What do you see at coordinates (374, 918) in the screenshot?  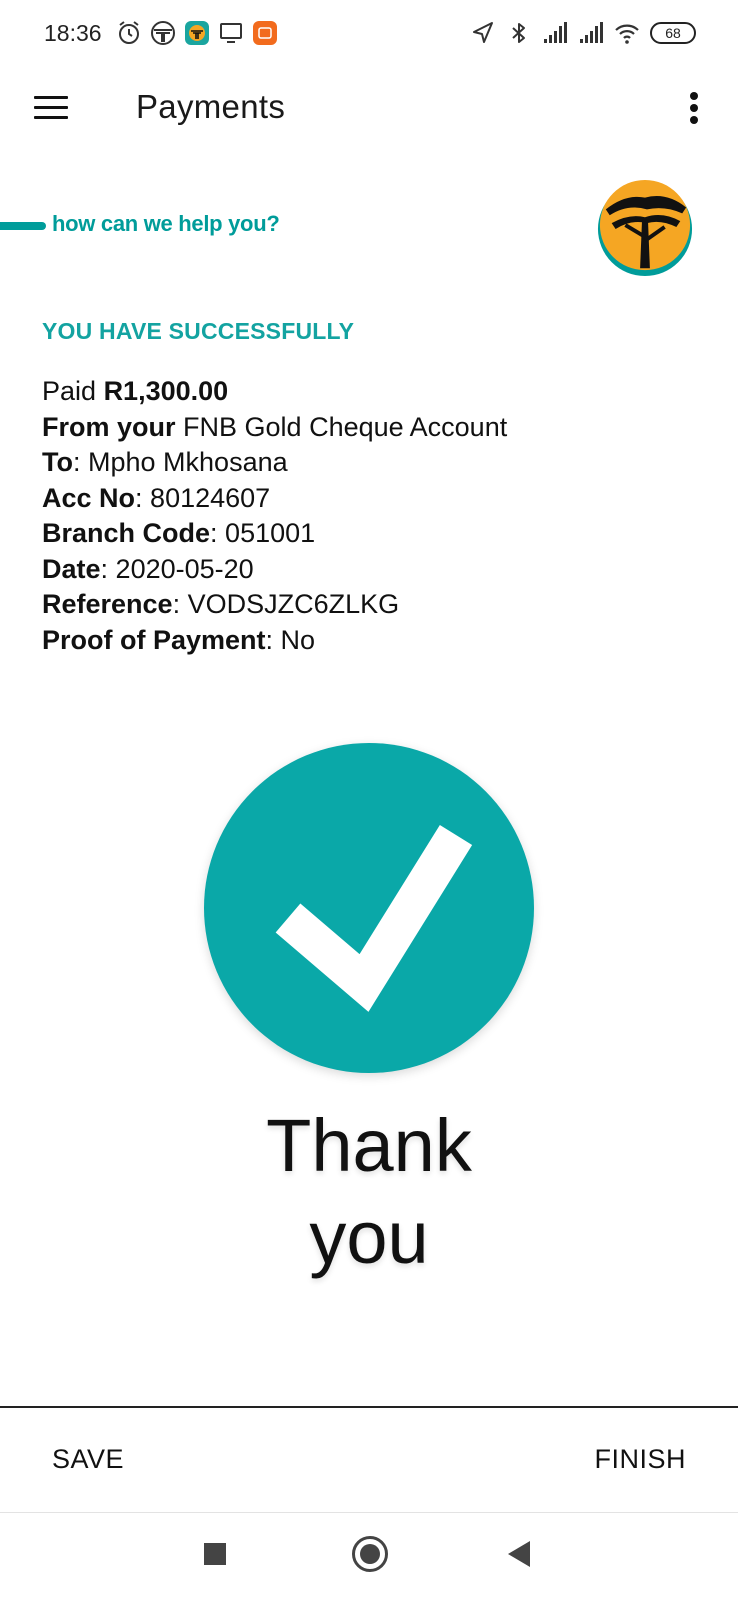 I see `checkmark-icon` at bounding box center [374, 918].